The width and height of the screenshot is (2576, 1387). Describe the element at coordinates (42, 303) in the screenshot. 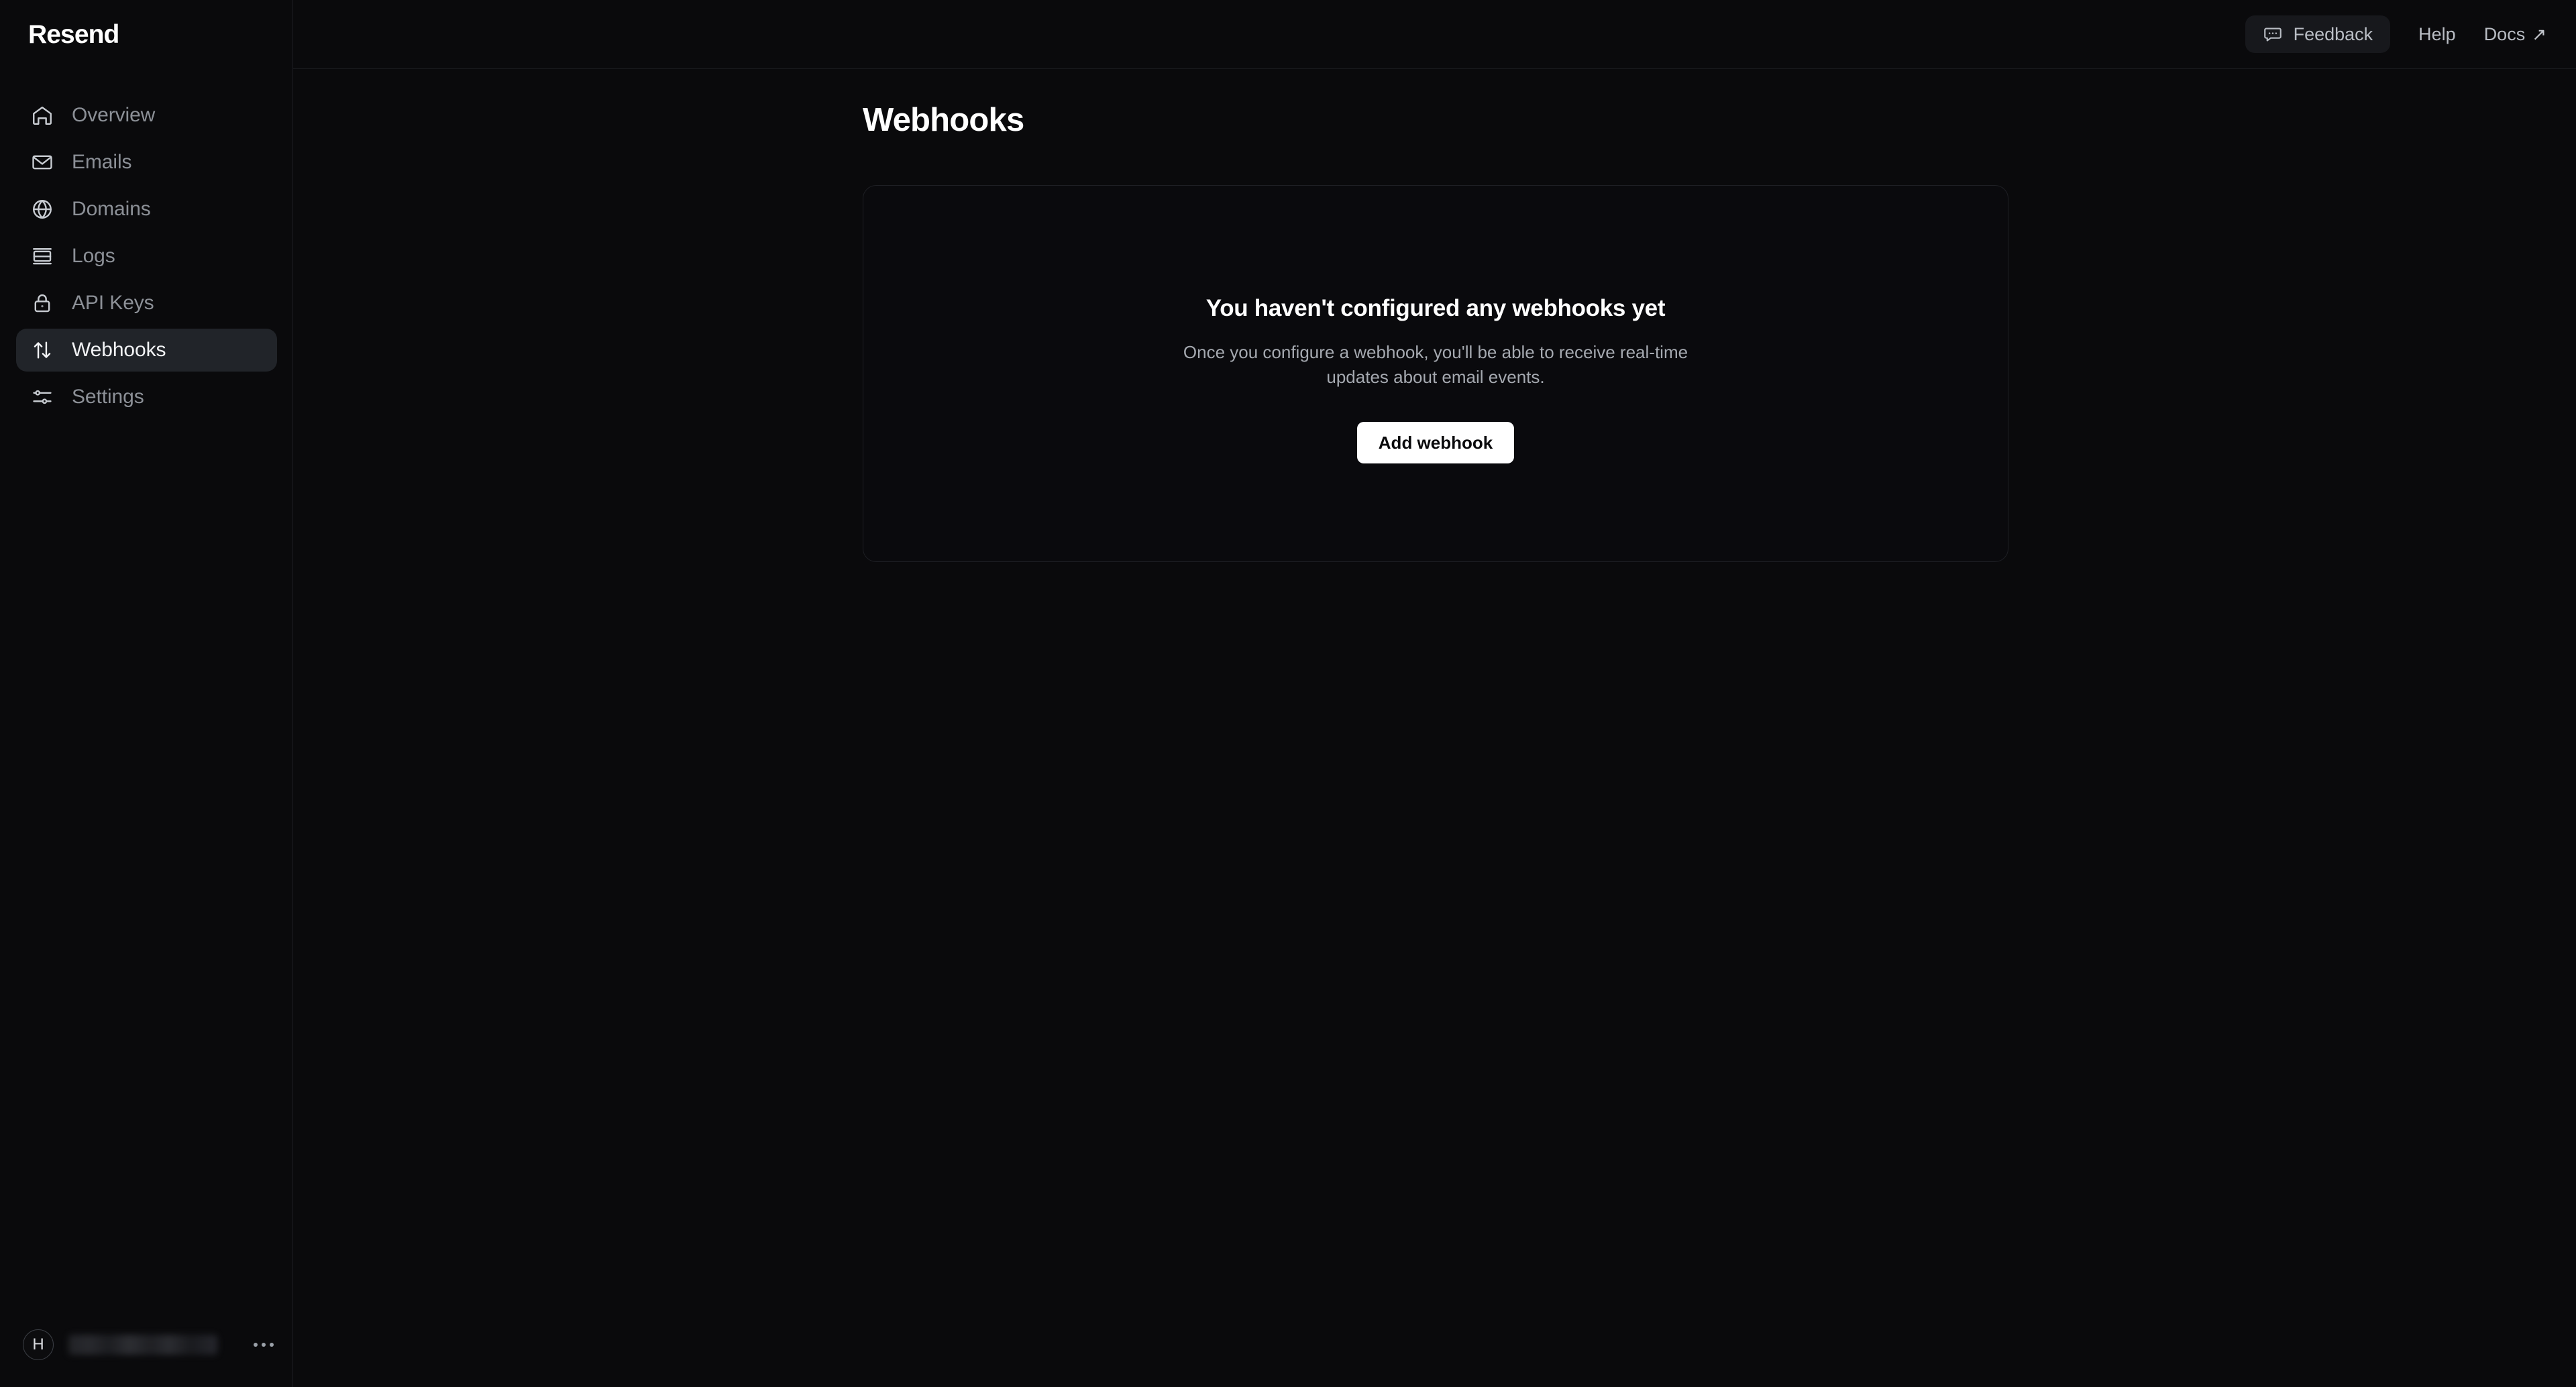

I see `lock-icon` at that location.